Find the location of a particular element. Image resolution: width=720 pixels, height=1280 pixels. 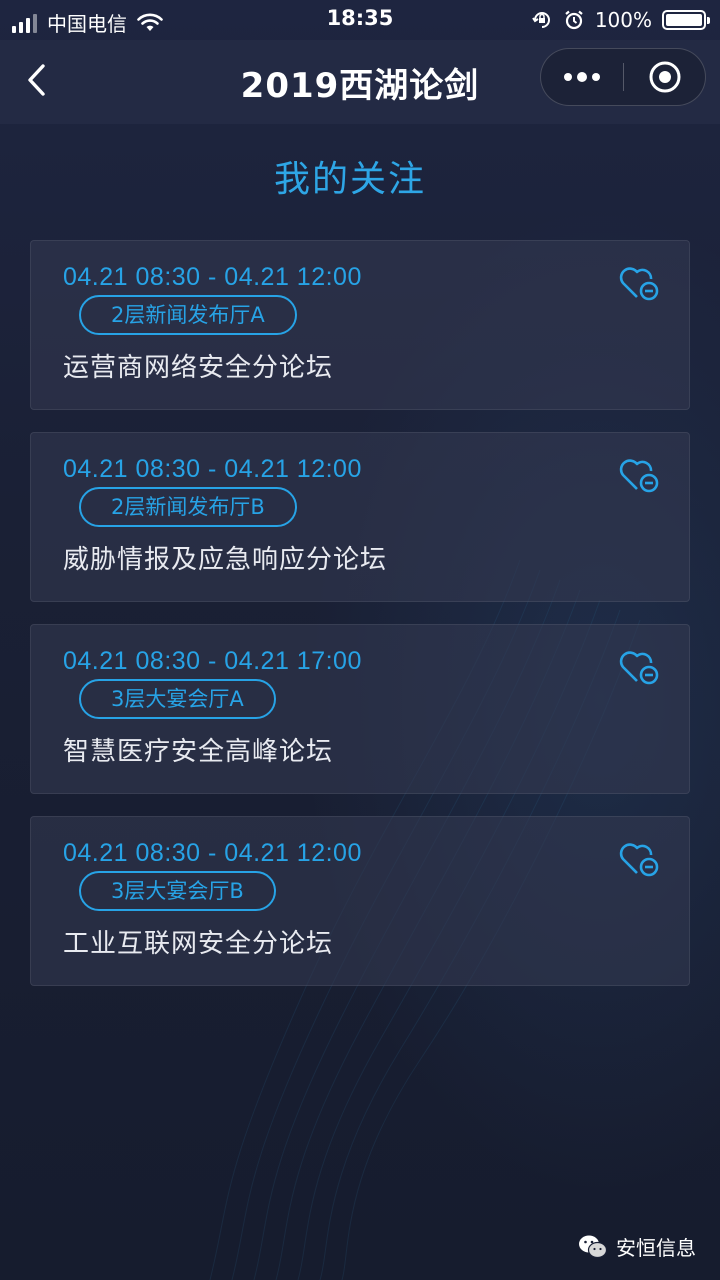

capsule-divider is located at coordinates (623, 77).